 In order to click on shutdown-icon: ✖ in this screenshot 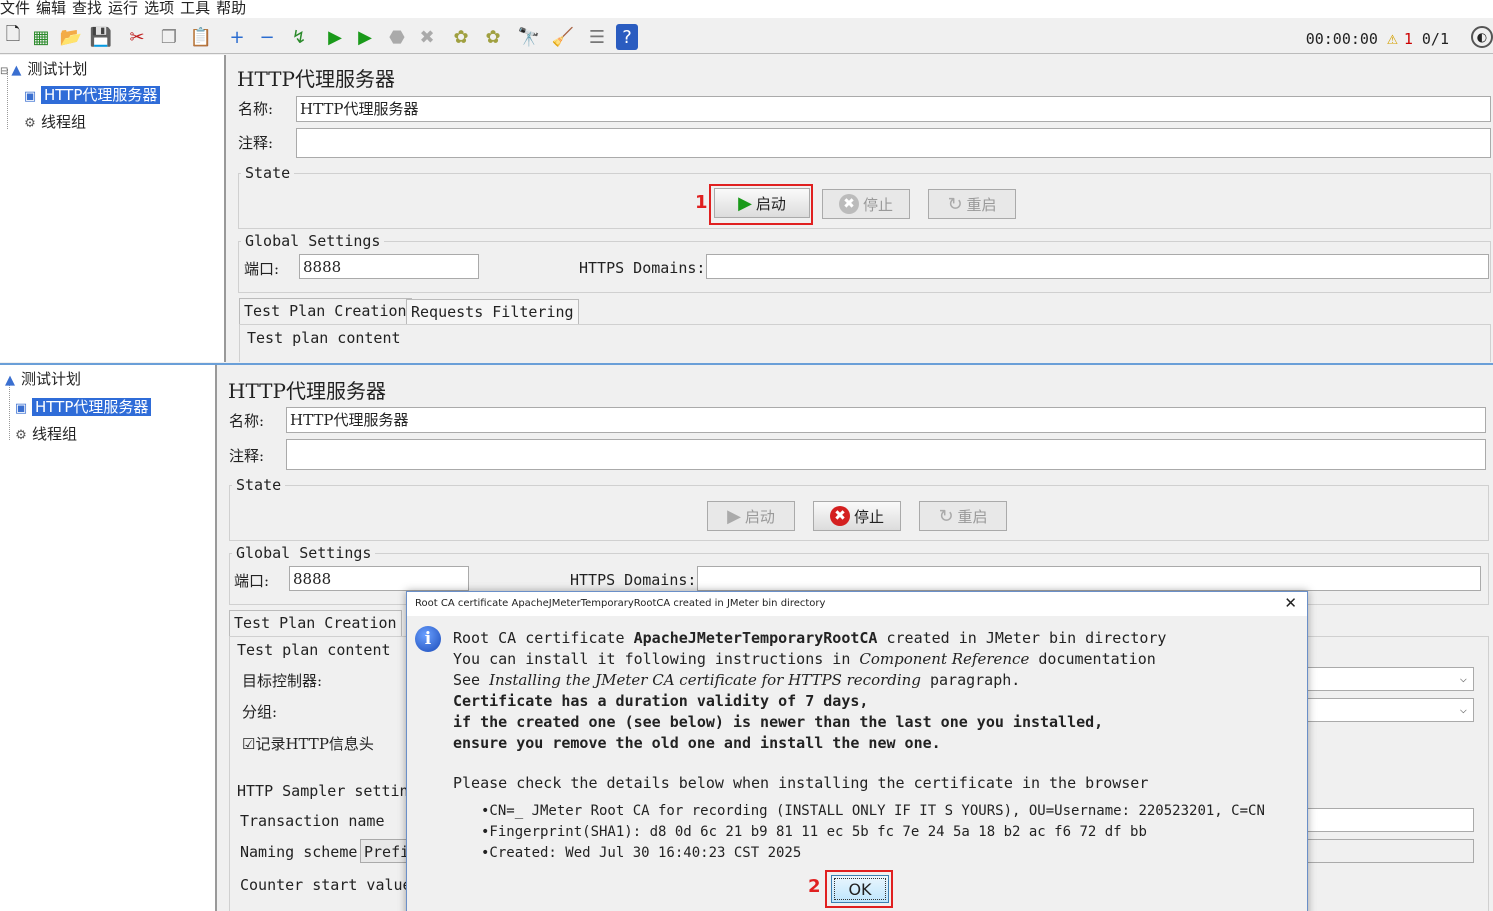, I will do `click(427, 37)`.